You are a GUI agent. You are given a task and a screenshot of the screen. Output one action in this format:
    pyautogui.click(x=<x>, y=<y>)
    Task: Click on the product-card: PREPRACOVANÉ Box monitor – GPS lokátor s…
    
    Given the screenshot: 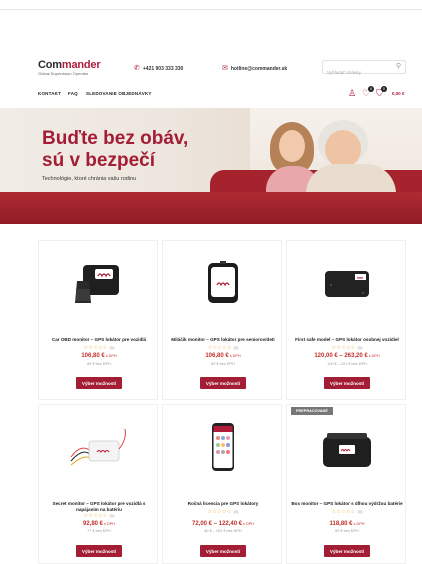 What is the action you would take?
    pyautogui.click(x=346, y=484)
    